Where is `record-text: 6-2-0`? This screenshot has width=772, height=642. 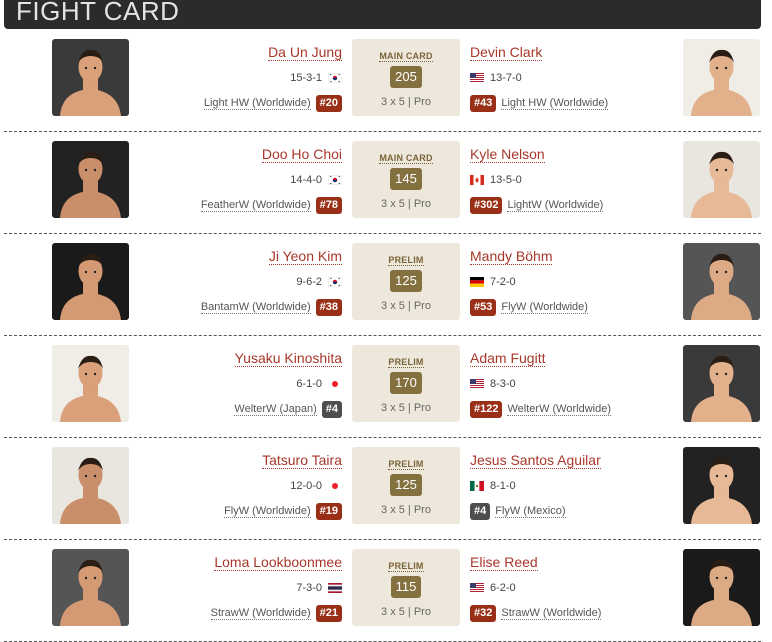 record-text: 6-2-0 is located at coordinates (503, 588).